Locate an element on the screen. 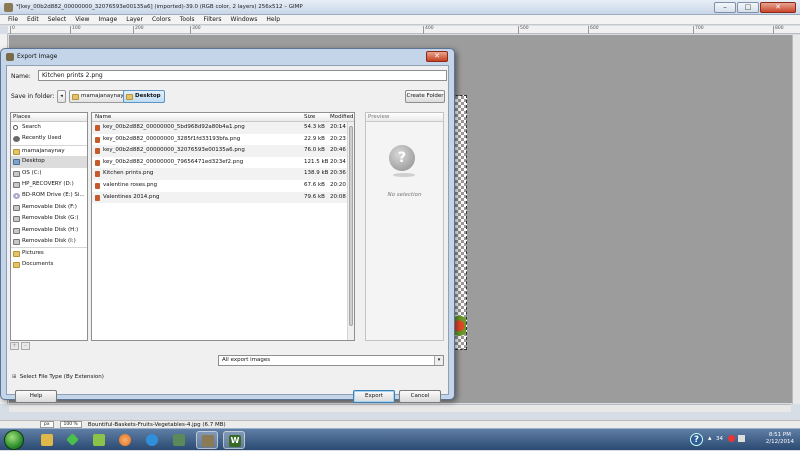 This screenshot has width=800, height=451. taskbar-ie is located at coordinates (152, 440).